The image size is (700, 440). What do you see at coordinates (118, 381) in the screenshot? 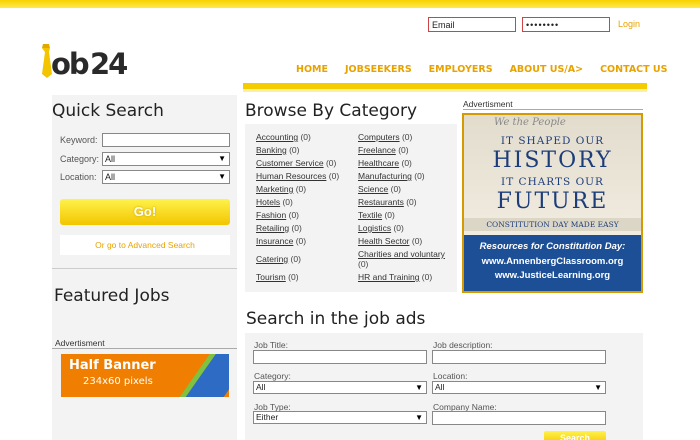
I see `banner-size: 234x60 pixels` at bounding box center [118, 381].